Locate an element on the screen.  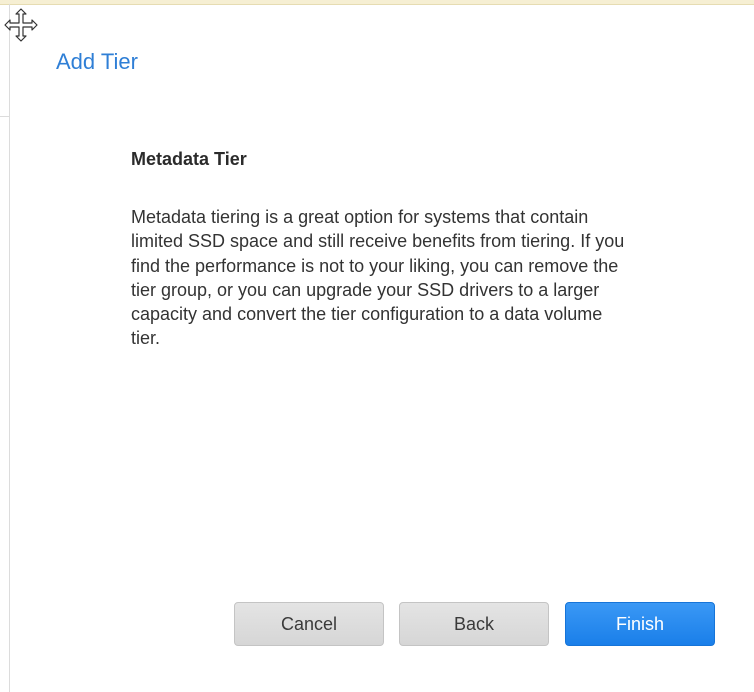
move-arrows-icon is located at coordinates (21, 25).